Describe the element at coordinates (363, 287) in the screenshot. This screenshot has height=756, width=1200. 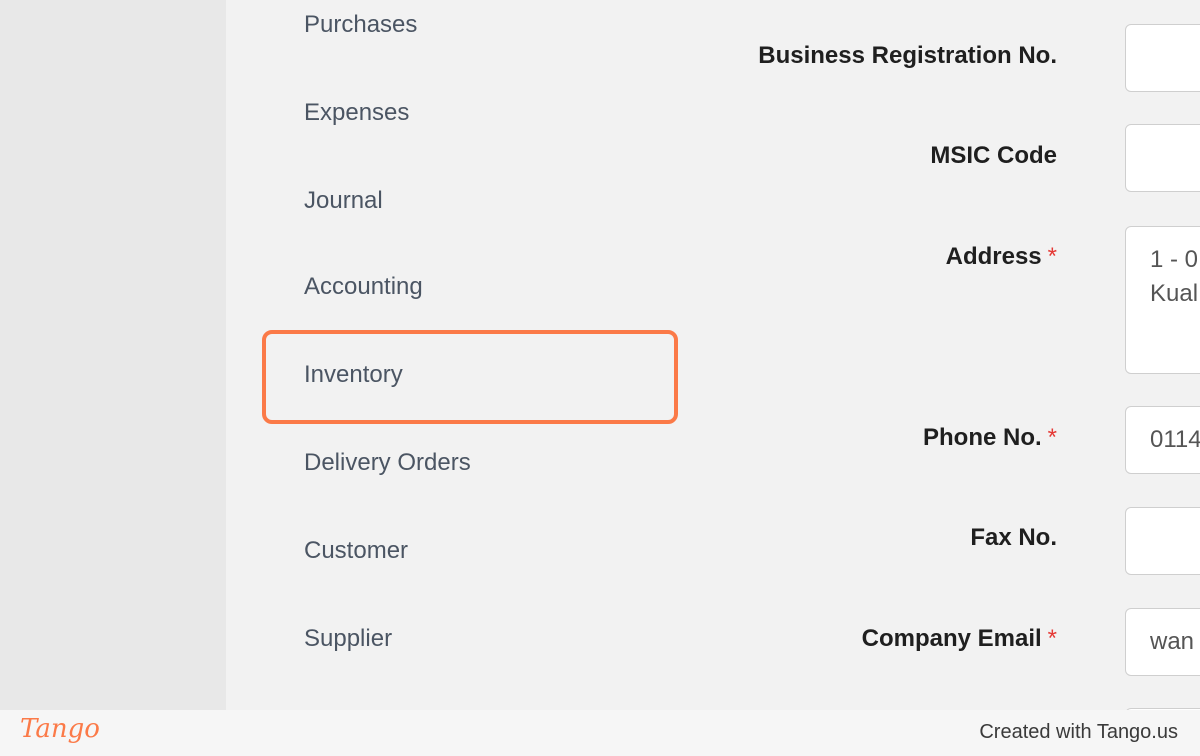
I see `menu-item-accounting: Accounting` at that location.